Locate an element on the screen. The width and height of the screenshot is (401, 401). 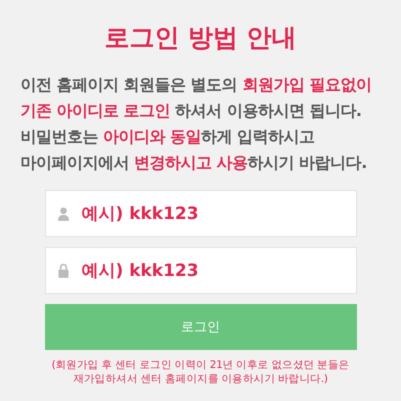
notice-text: 재가입하셔서 센터 홈페이지를 이용하시기 바랍니다.) is located at coordinates (200, 379).